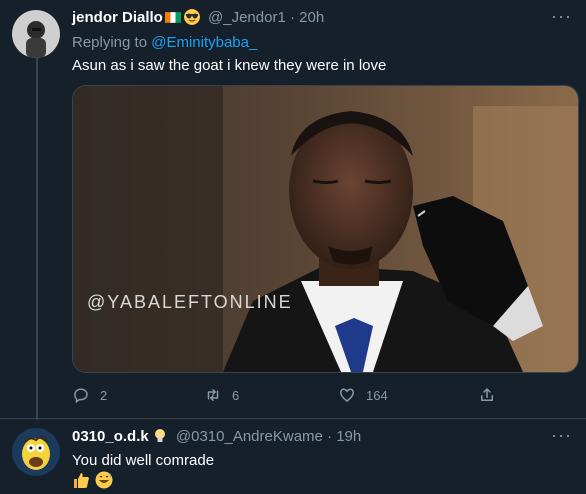 The width and height of the screenshot is (586, 494). Describe the element at coordinates (172, 17) in the screenshot. I see `ivory-coast-flag-icon` at that location.